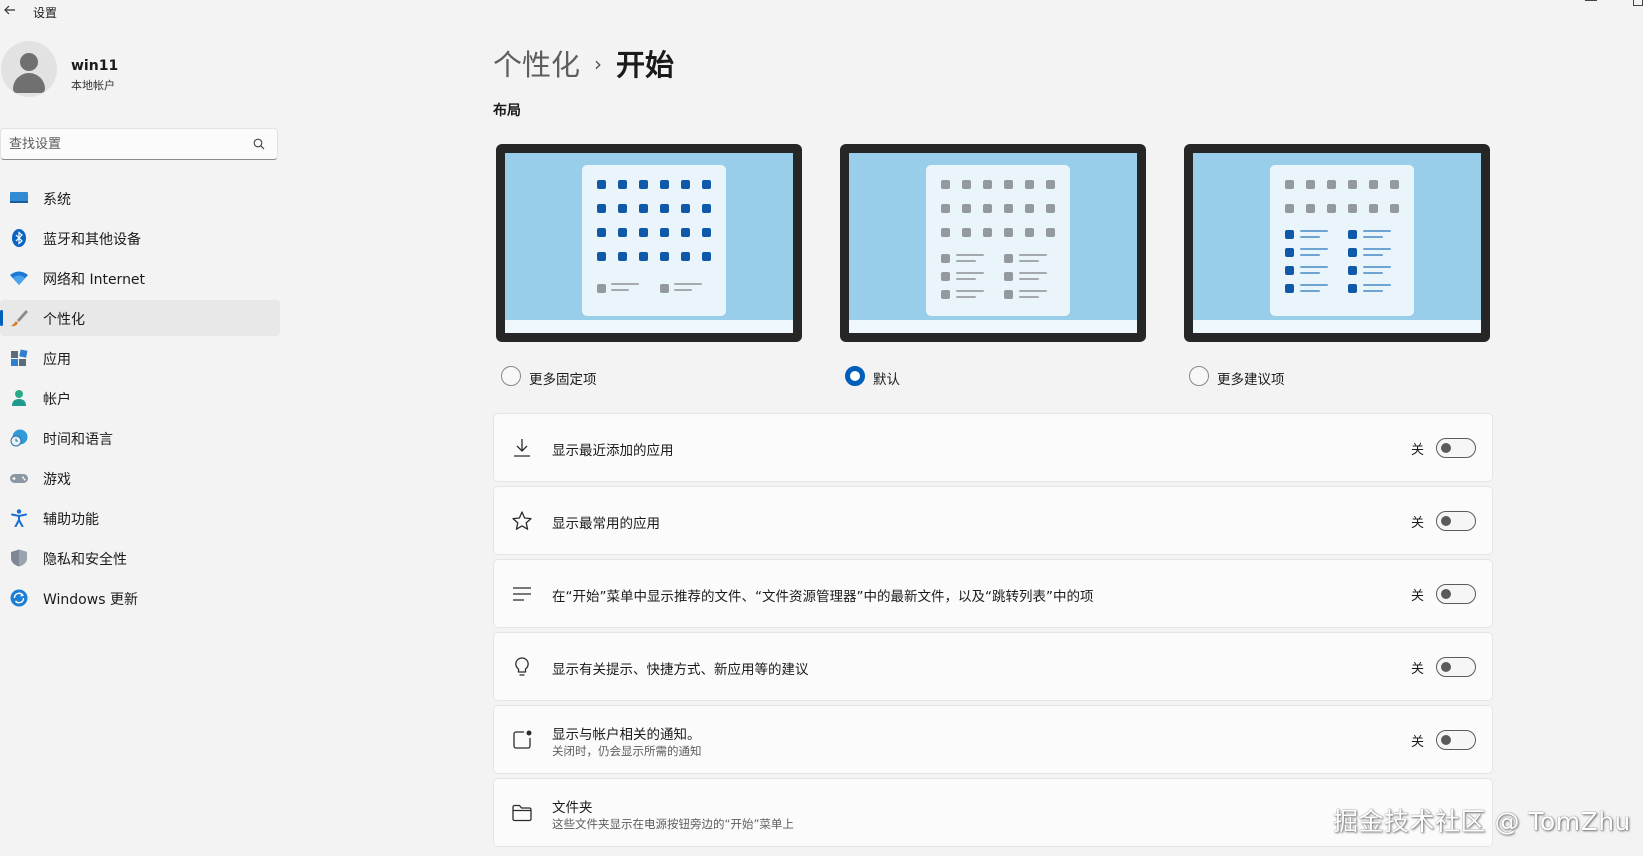 The height and width of the screenshot is (856, 1643). What do you see at coordinates (598, 64) in the screenshot?
I see `chevron-right-icon: ›` at bounding box center [598, 64].